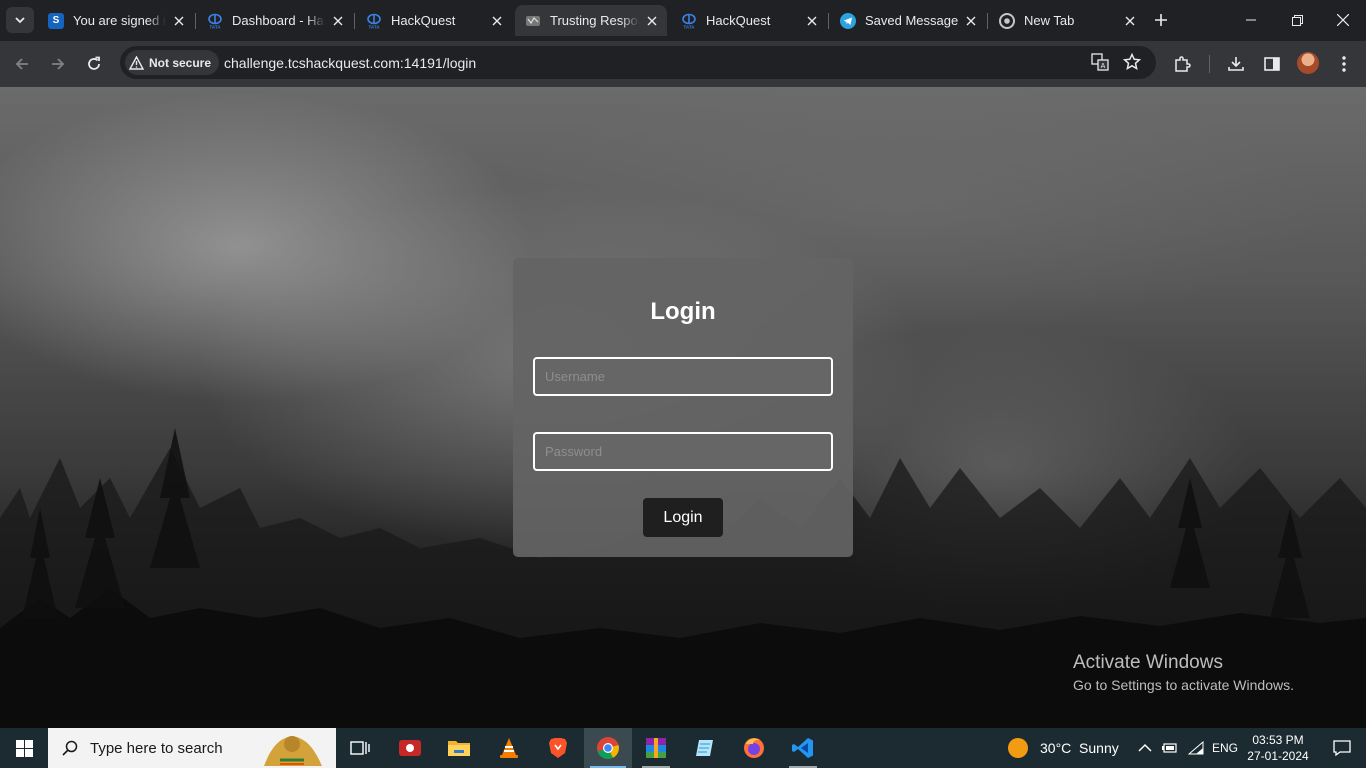 This screenshot has width=1366, height=768. I want to click on profile-avatar, so click(1308, 63).